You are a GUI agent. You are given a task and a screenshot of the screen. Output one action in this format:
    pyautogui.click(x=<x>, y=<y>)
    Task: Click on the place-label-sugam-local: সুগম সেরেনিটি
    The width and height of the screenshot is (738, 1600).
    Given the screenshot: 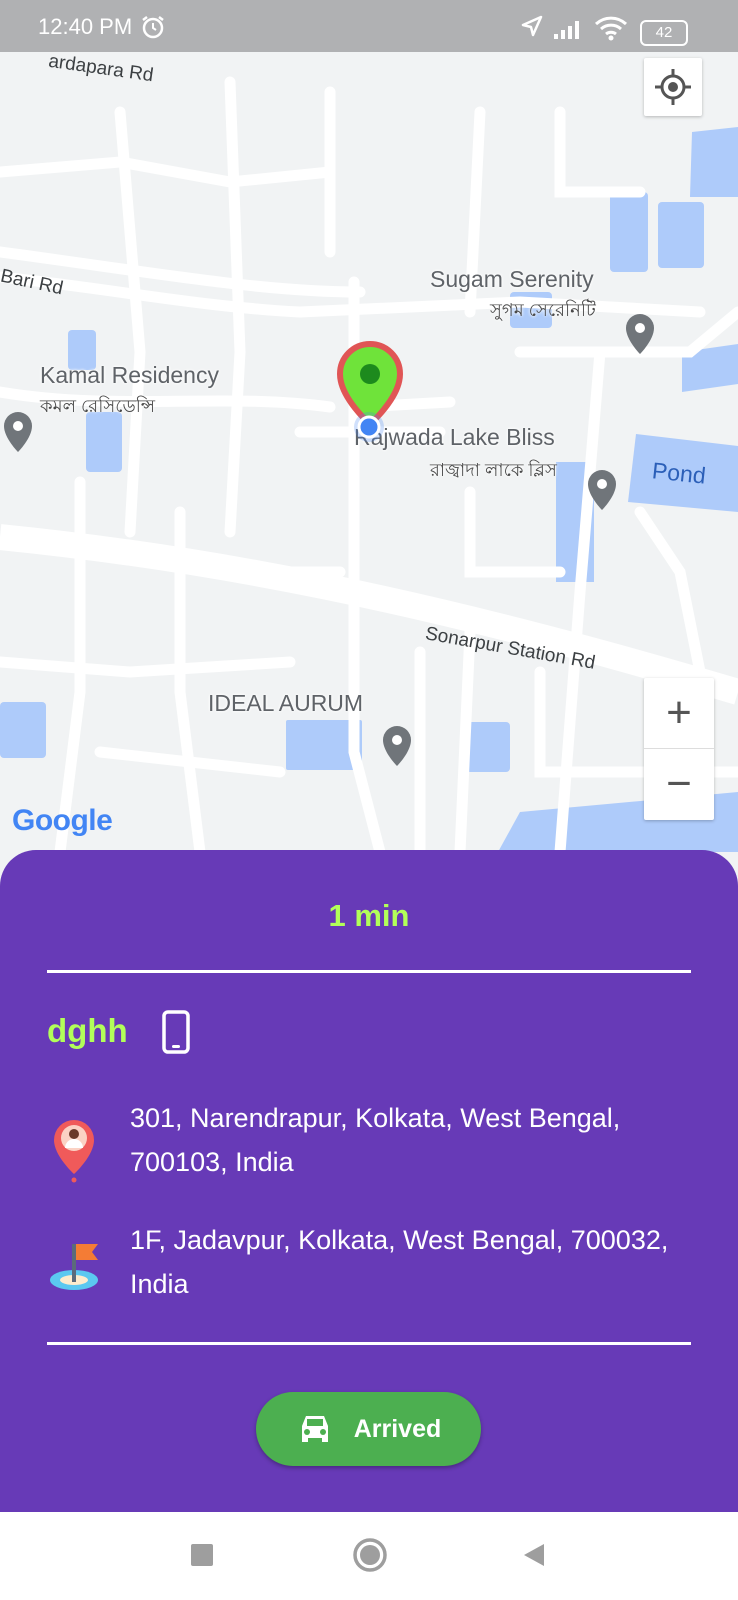 What is the action you would take?
    pyautogui.click(x=543, y=310)
    